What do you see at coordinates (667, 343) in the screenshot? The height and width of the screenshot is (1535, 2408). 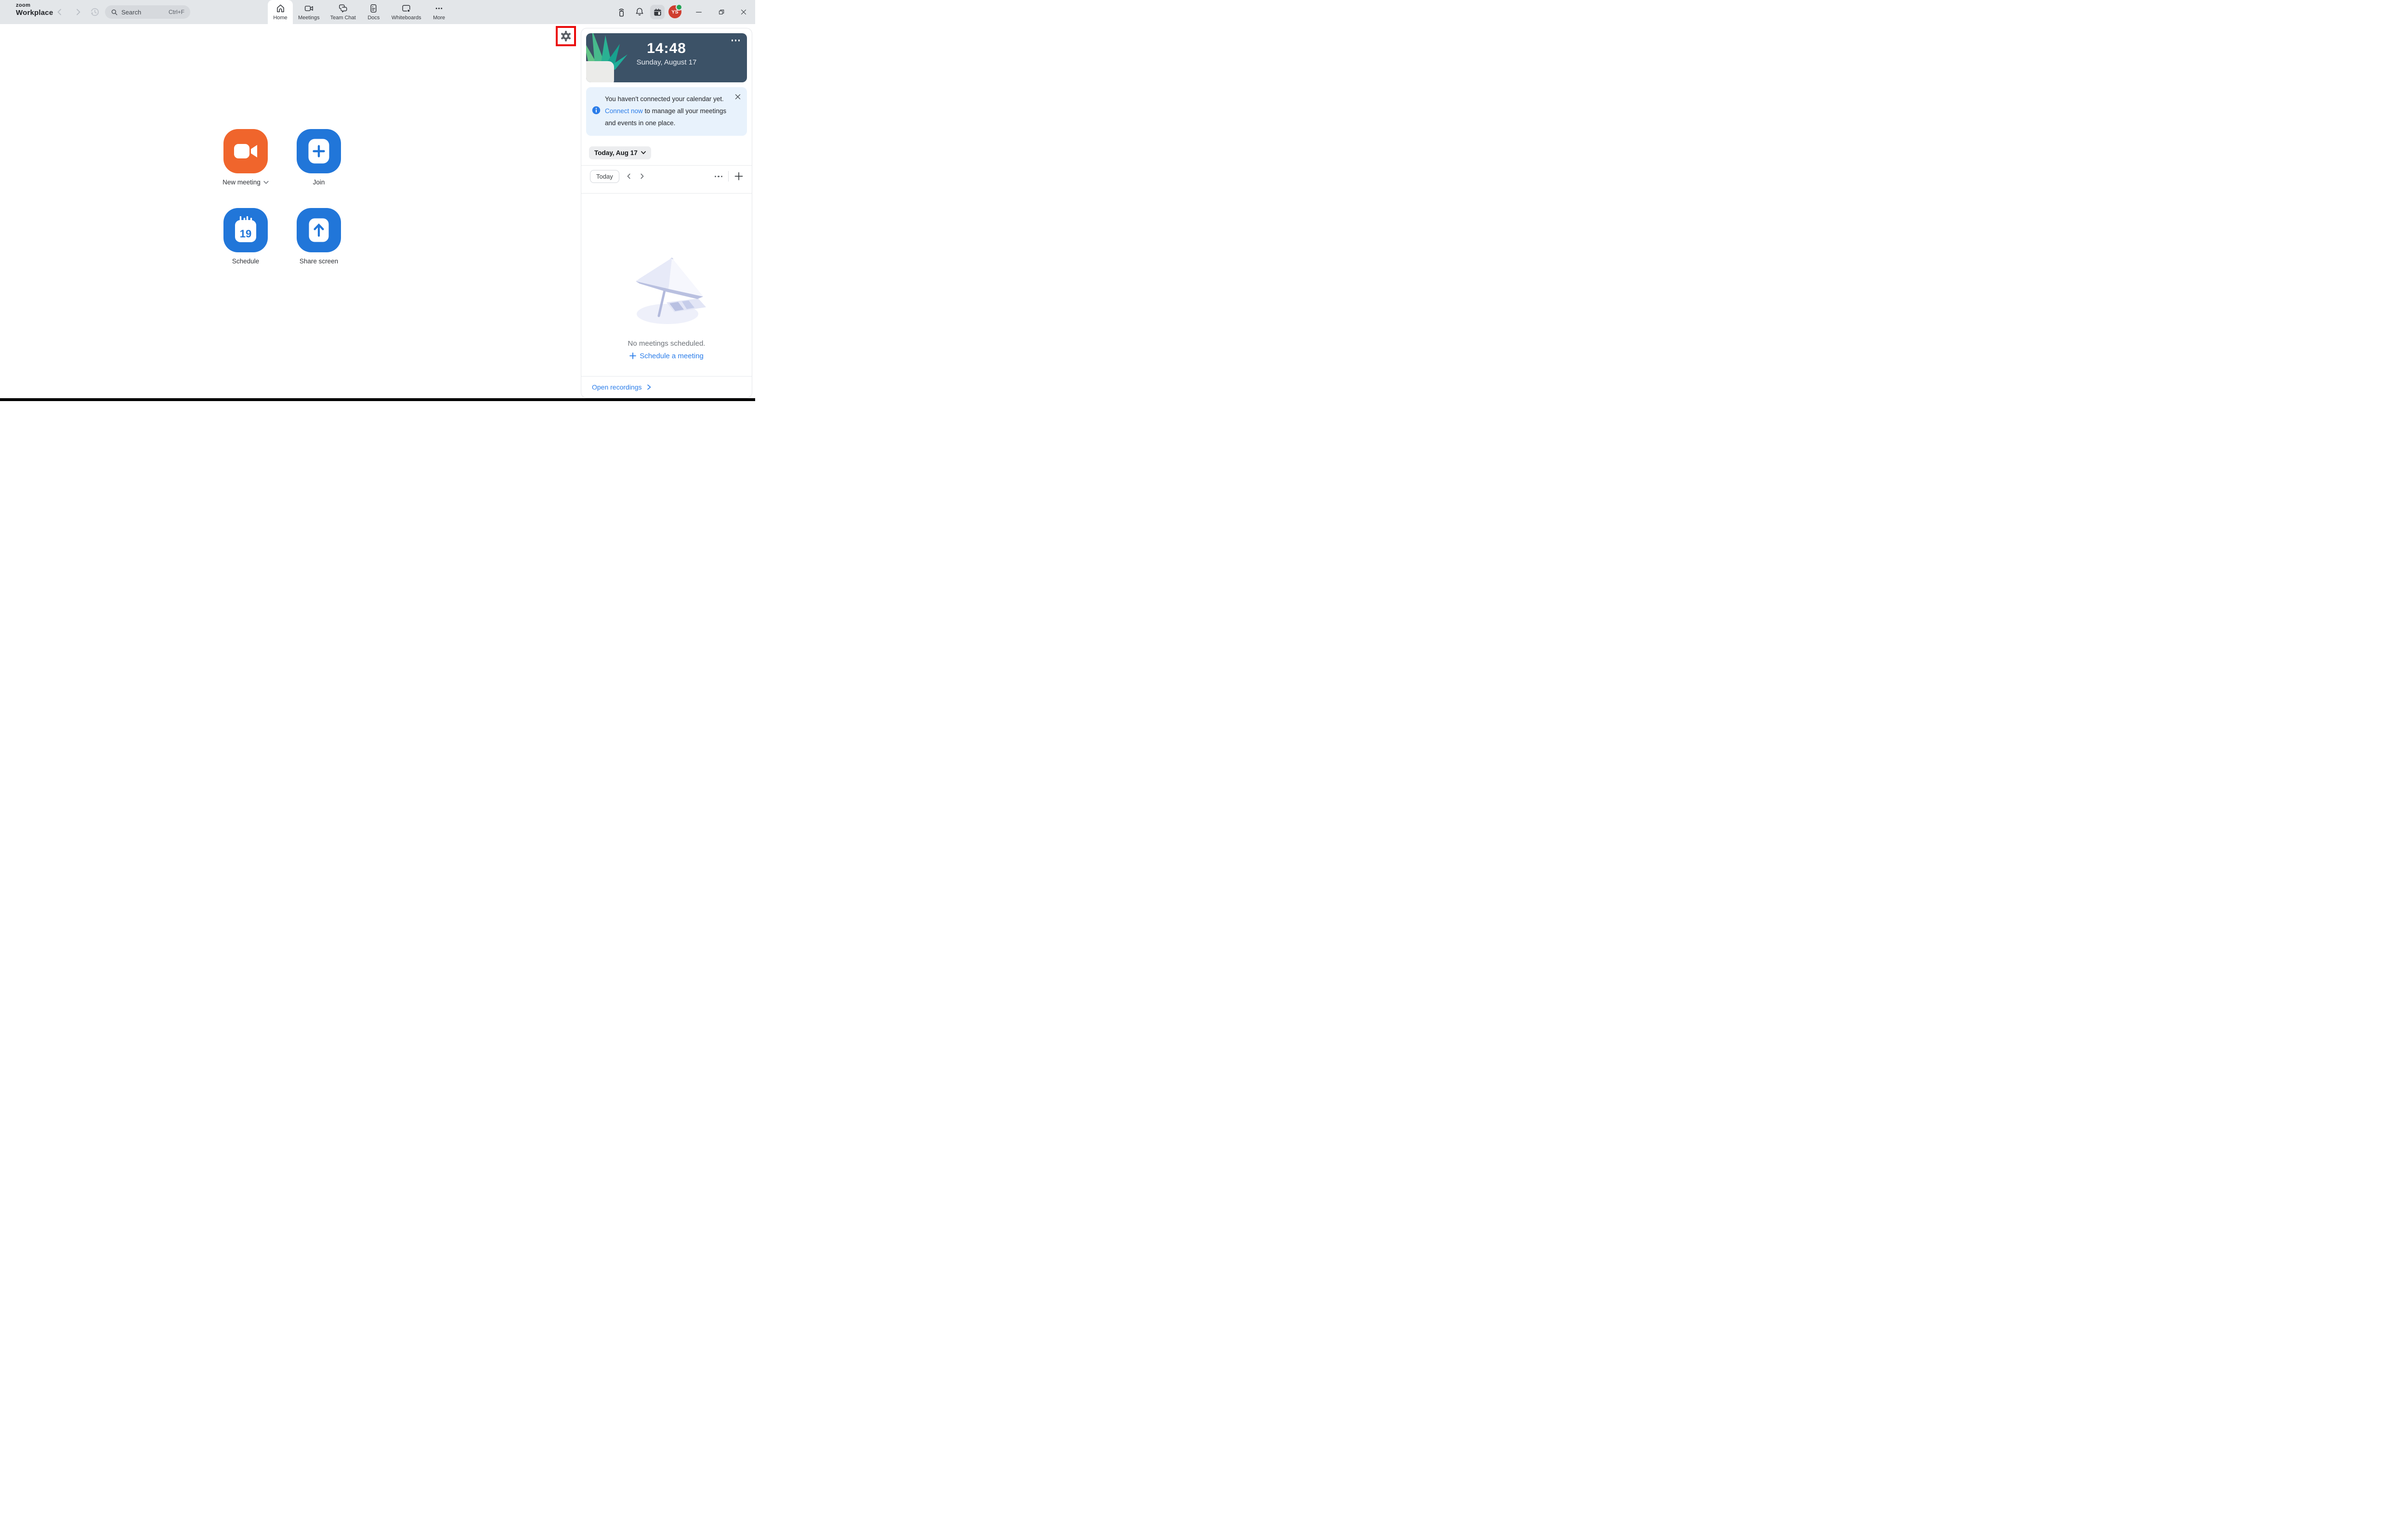 I see `no-meetings-message: No meetings scheduled.` at bounding box center [667, 343].